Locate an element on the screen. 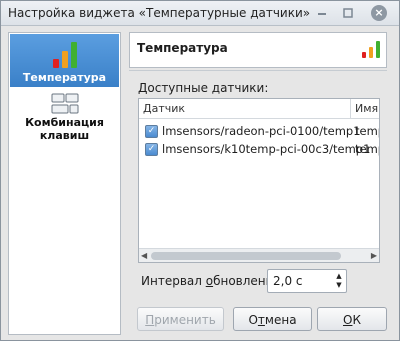 Image resolution: width=400 pixels, height=341 pixels. page-title: Температура is located at coordinates (182, 48).